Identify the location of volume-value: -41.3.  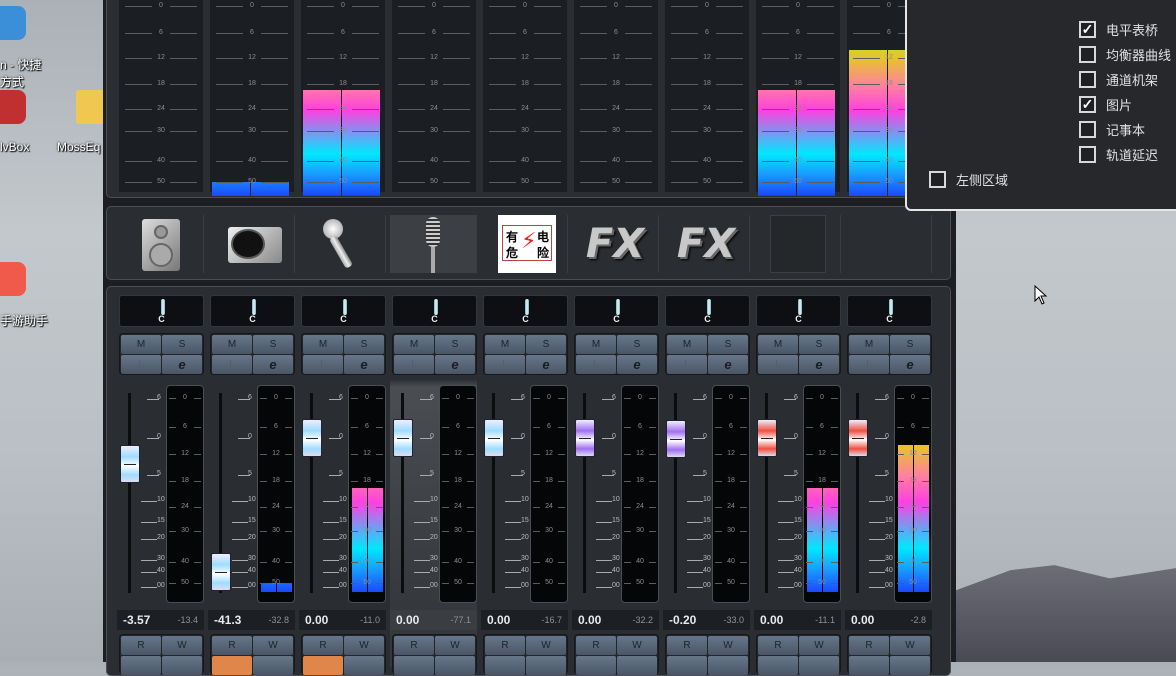
(227, 620).